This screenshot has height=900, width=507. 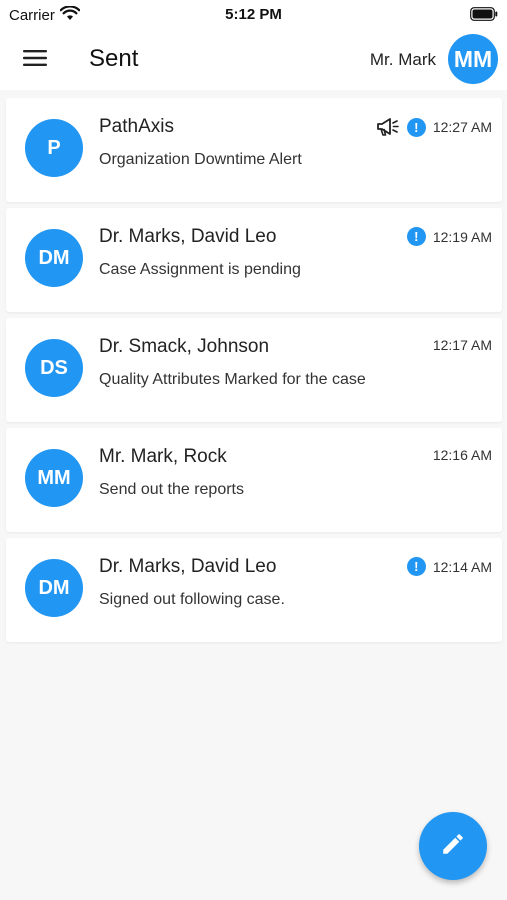 What do you see at coordinates (192, 599) in the screenshot?
I see `message-subject: Signed out following case.` at bounding box center [192, 599].